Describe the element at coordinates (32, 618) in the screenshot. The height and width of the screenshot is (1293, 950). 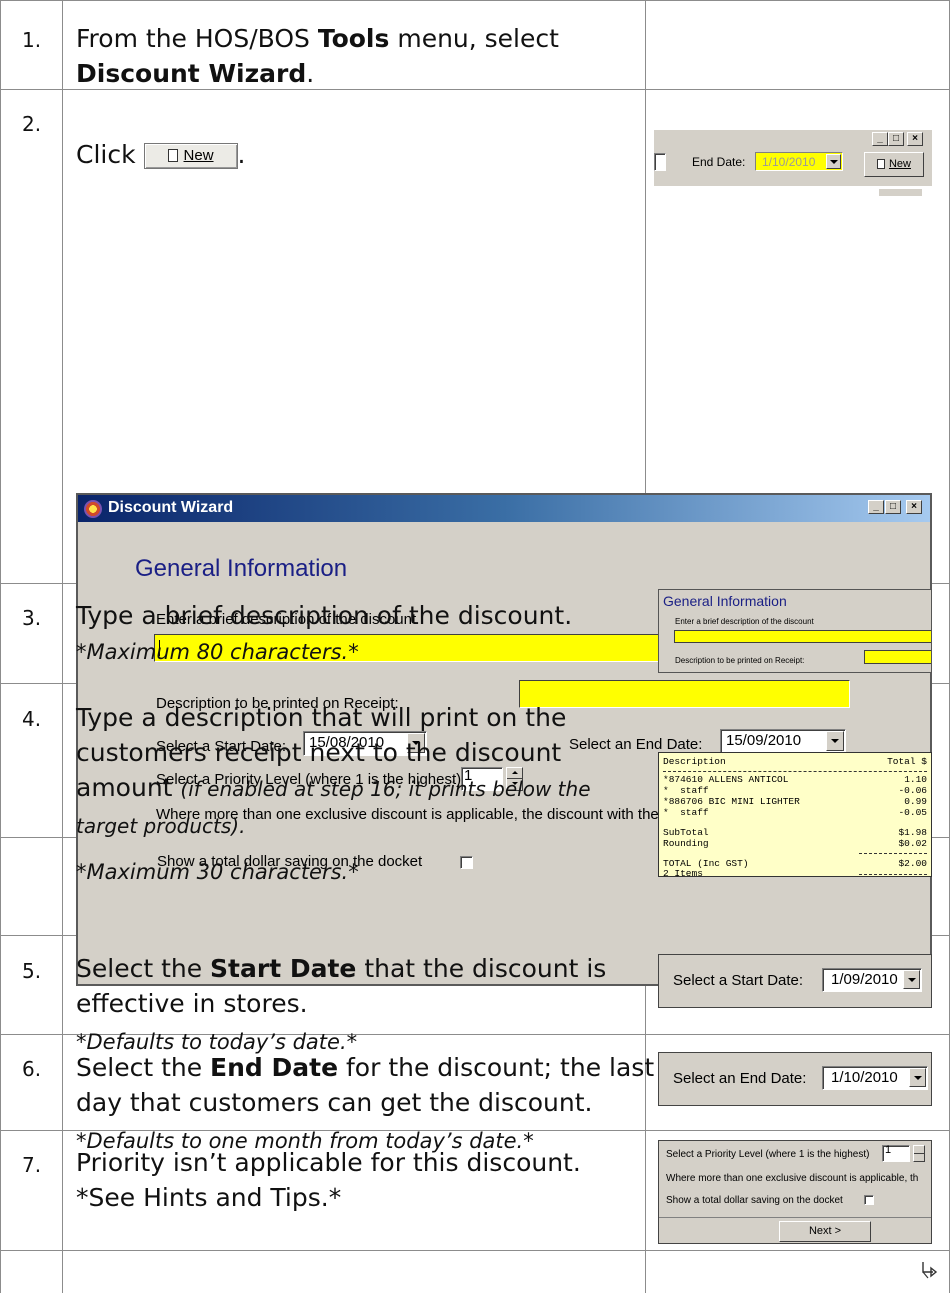
I see `step-number: 3.` at that location.